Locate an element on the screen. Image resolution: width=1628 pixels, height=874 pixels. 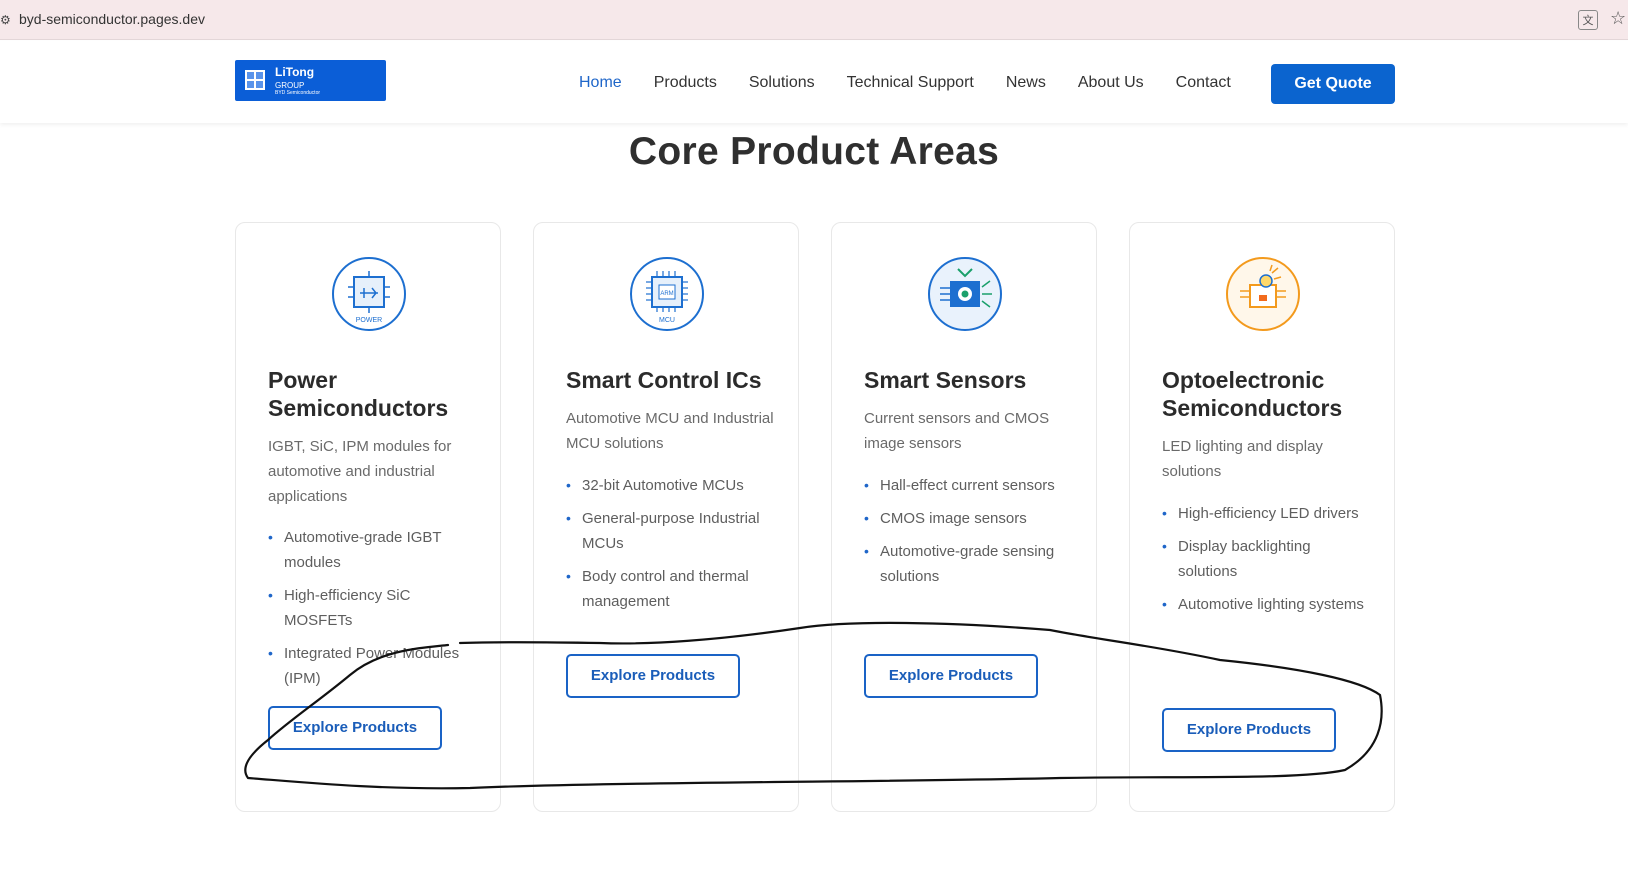
nav-technical-support: Technical Support is located at coordinates (910, 84).